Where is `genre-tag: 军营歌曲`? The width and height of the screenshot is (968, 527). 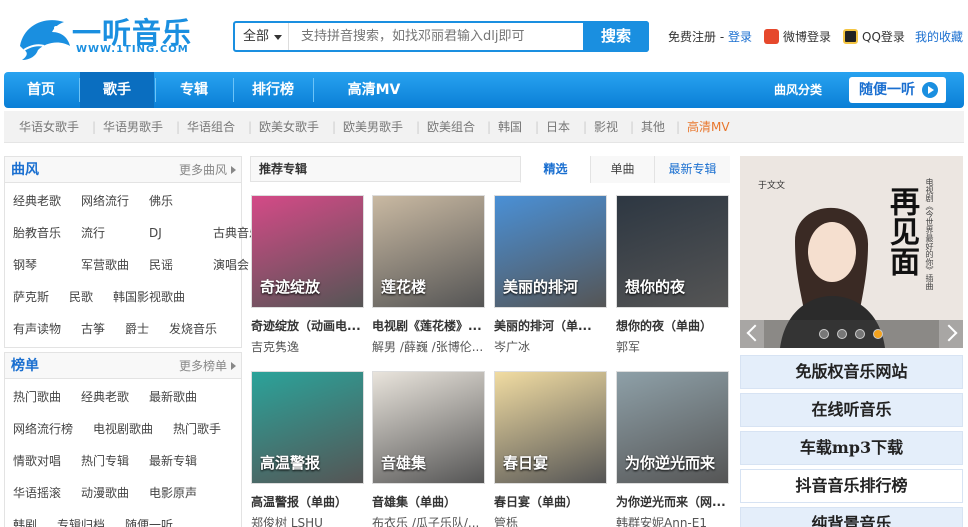
genre-tag: 军营歌曲 is located at coordinates (105, 265).